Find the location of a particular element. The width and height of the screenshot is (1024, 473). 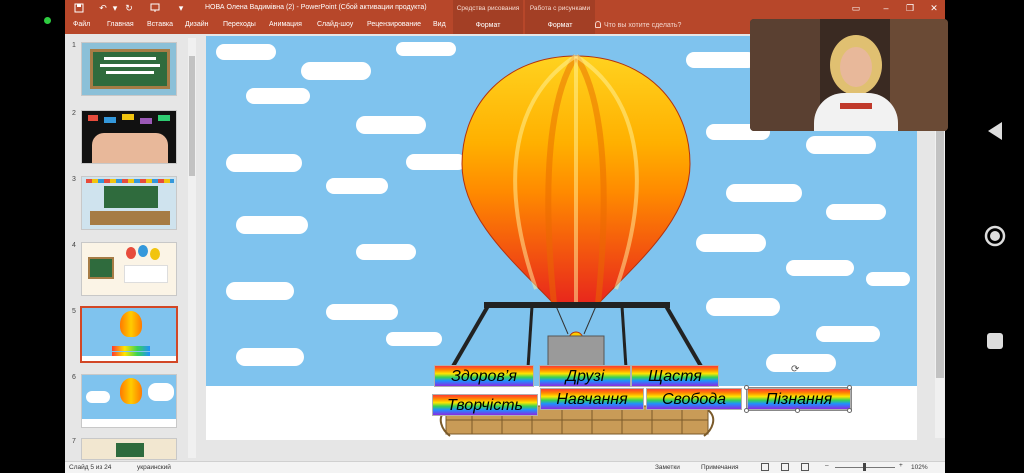

redo-icon: ↻ is located at coordinates (129, 8).